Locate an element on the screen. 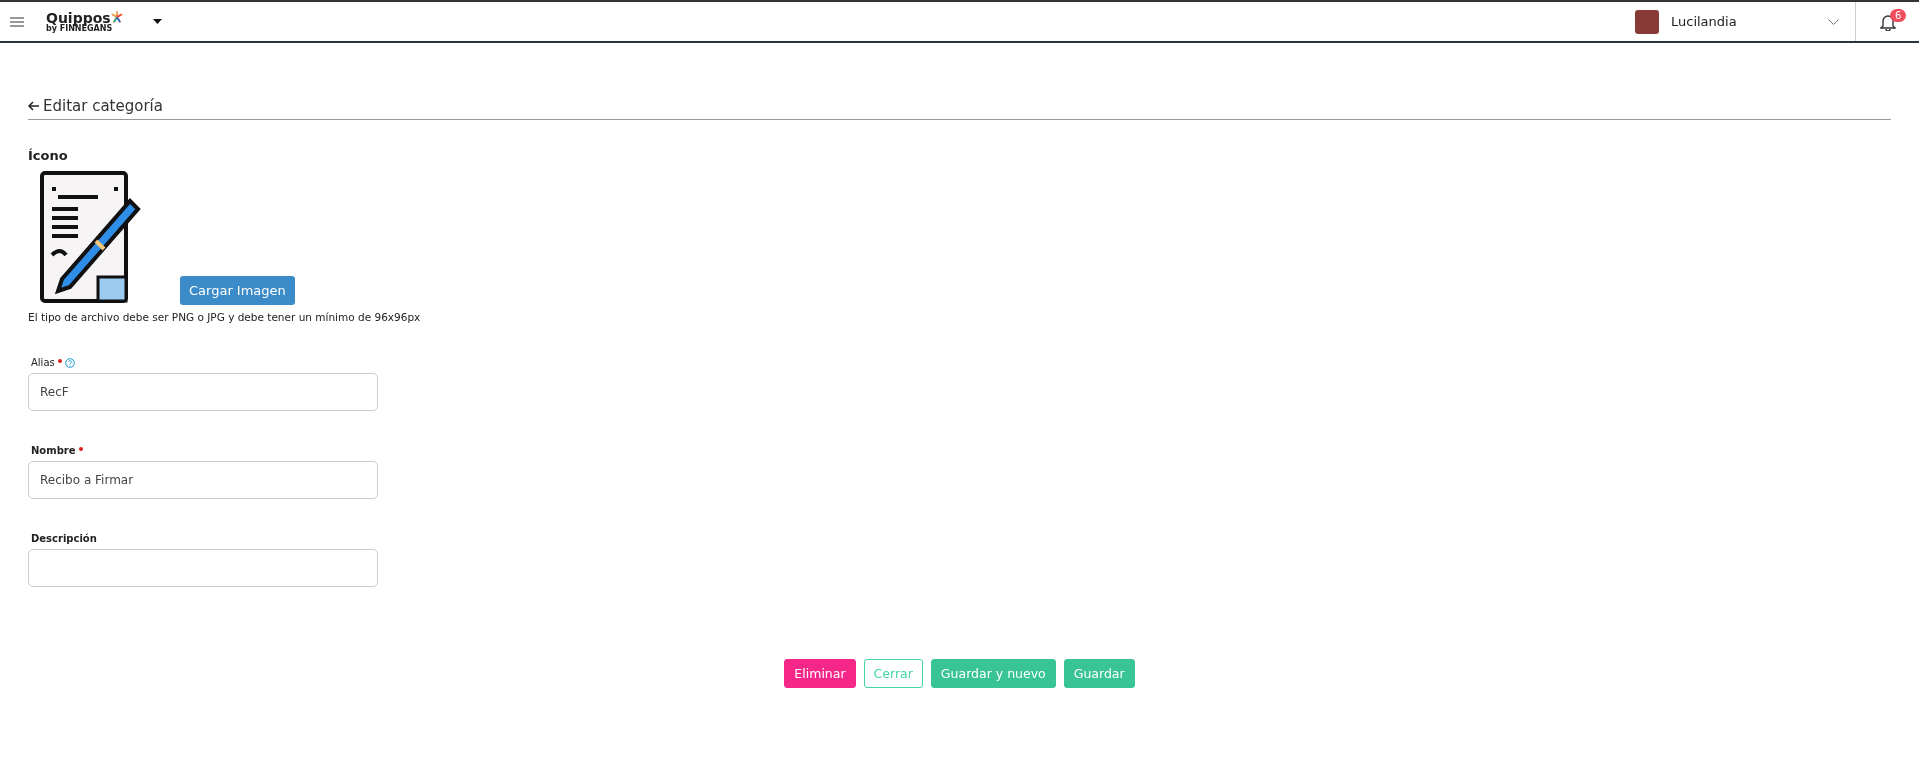 This screenshot has height=765, width=1919. text-field: Recibo a Firmar is located at coordinates (203, 480).